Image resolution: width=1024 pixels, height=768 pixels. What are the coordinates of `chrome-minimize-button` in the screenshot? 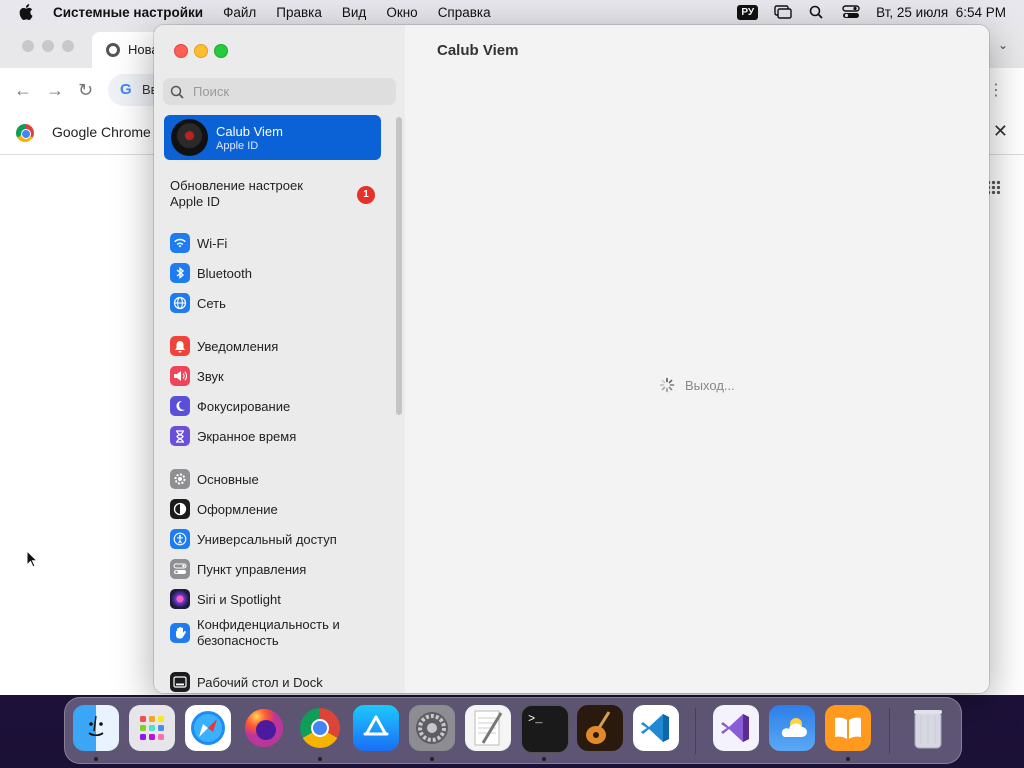 It's located at (48, 46).